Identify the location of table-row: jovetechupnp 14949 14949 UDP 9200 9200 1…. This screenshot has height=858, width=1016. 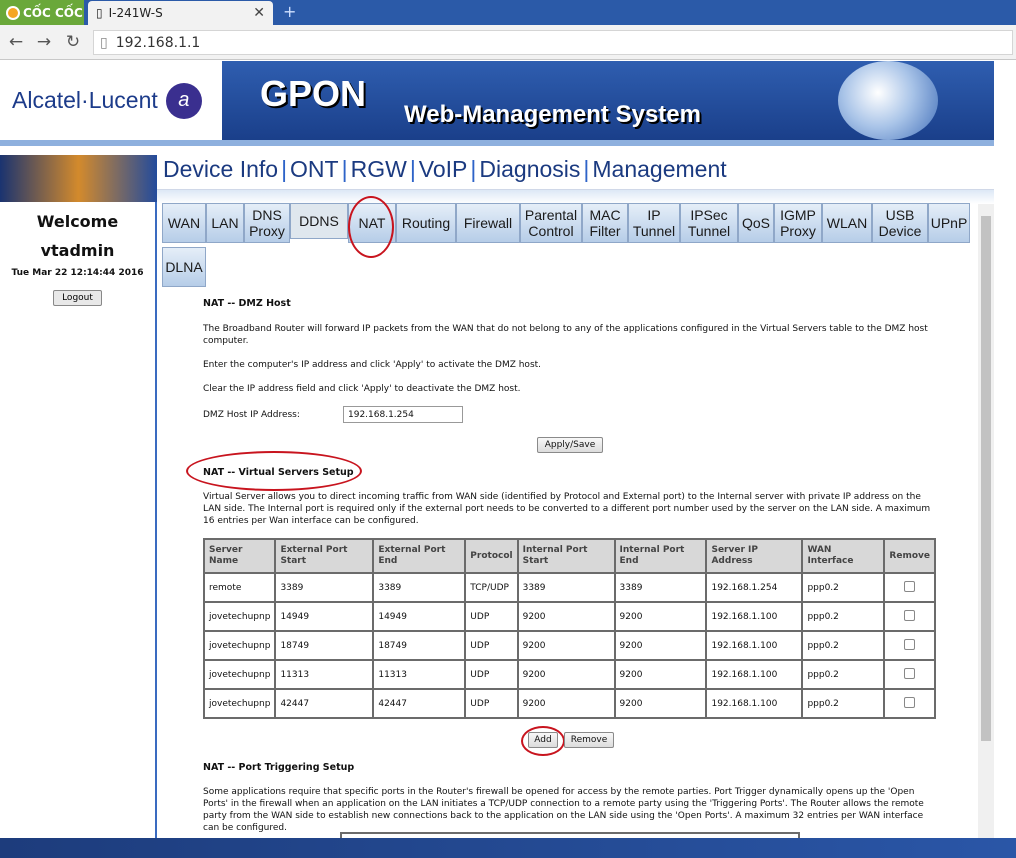
(569, 616).